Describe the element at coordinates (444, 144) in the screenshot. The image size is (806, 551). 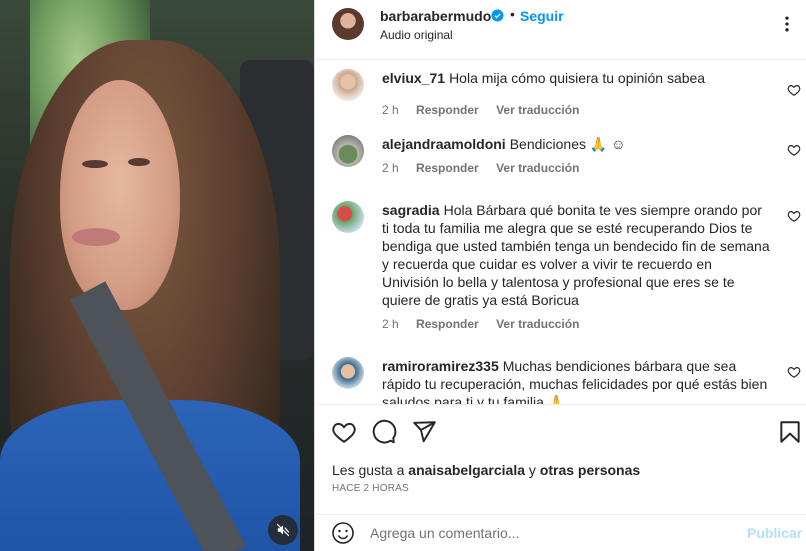
I see `commenter-username: alejandraamoldoni` at that location.